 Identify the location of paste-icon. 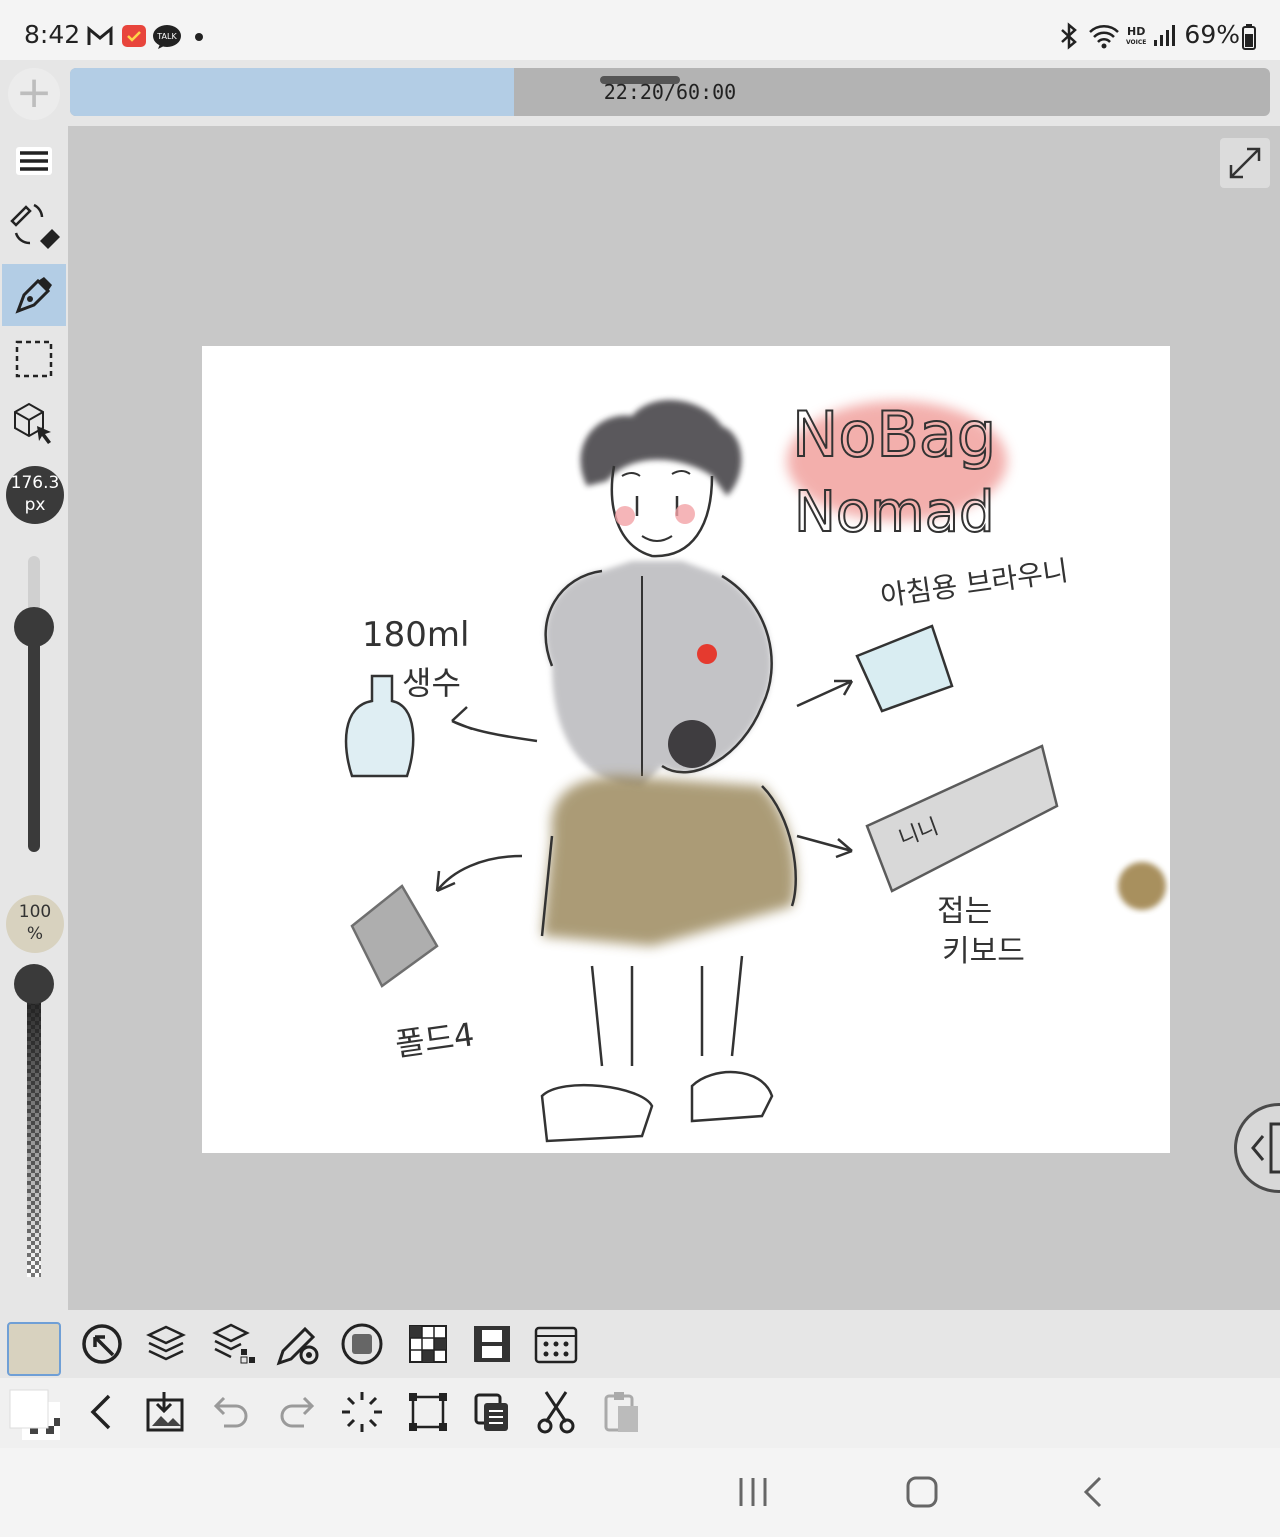
(622, 1412).